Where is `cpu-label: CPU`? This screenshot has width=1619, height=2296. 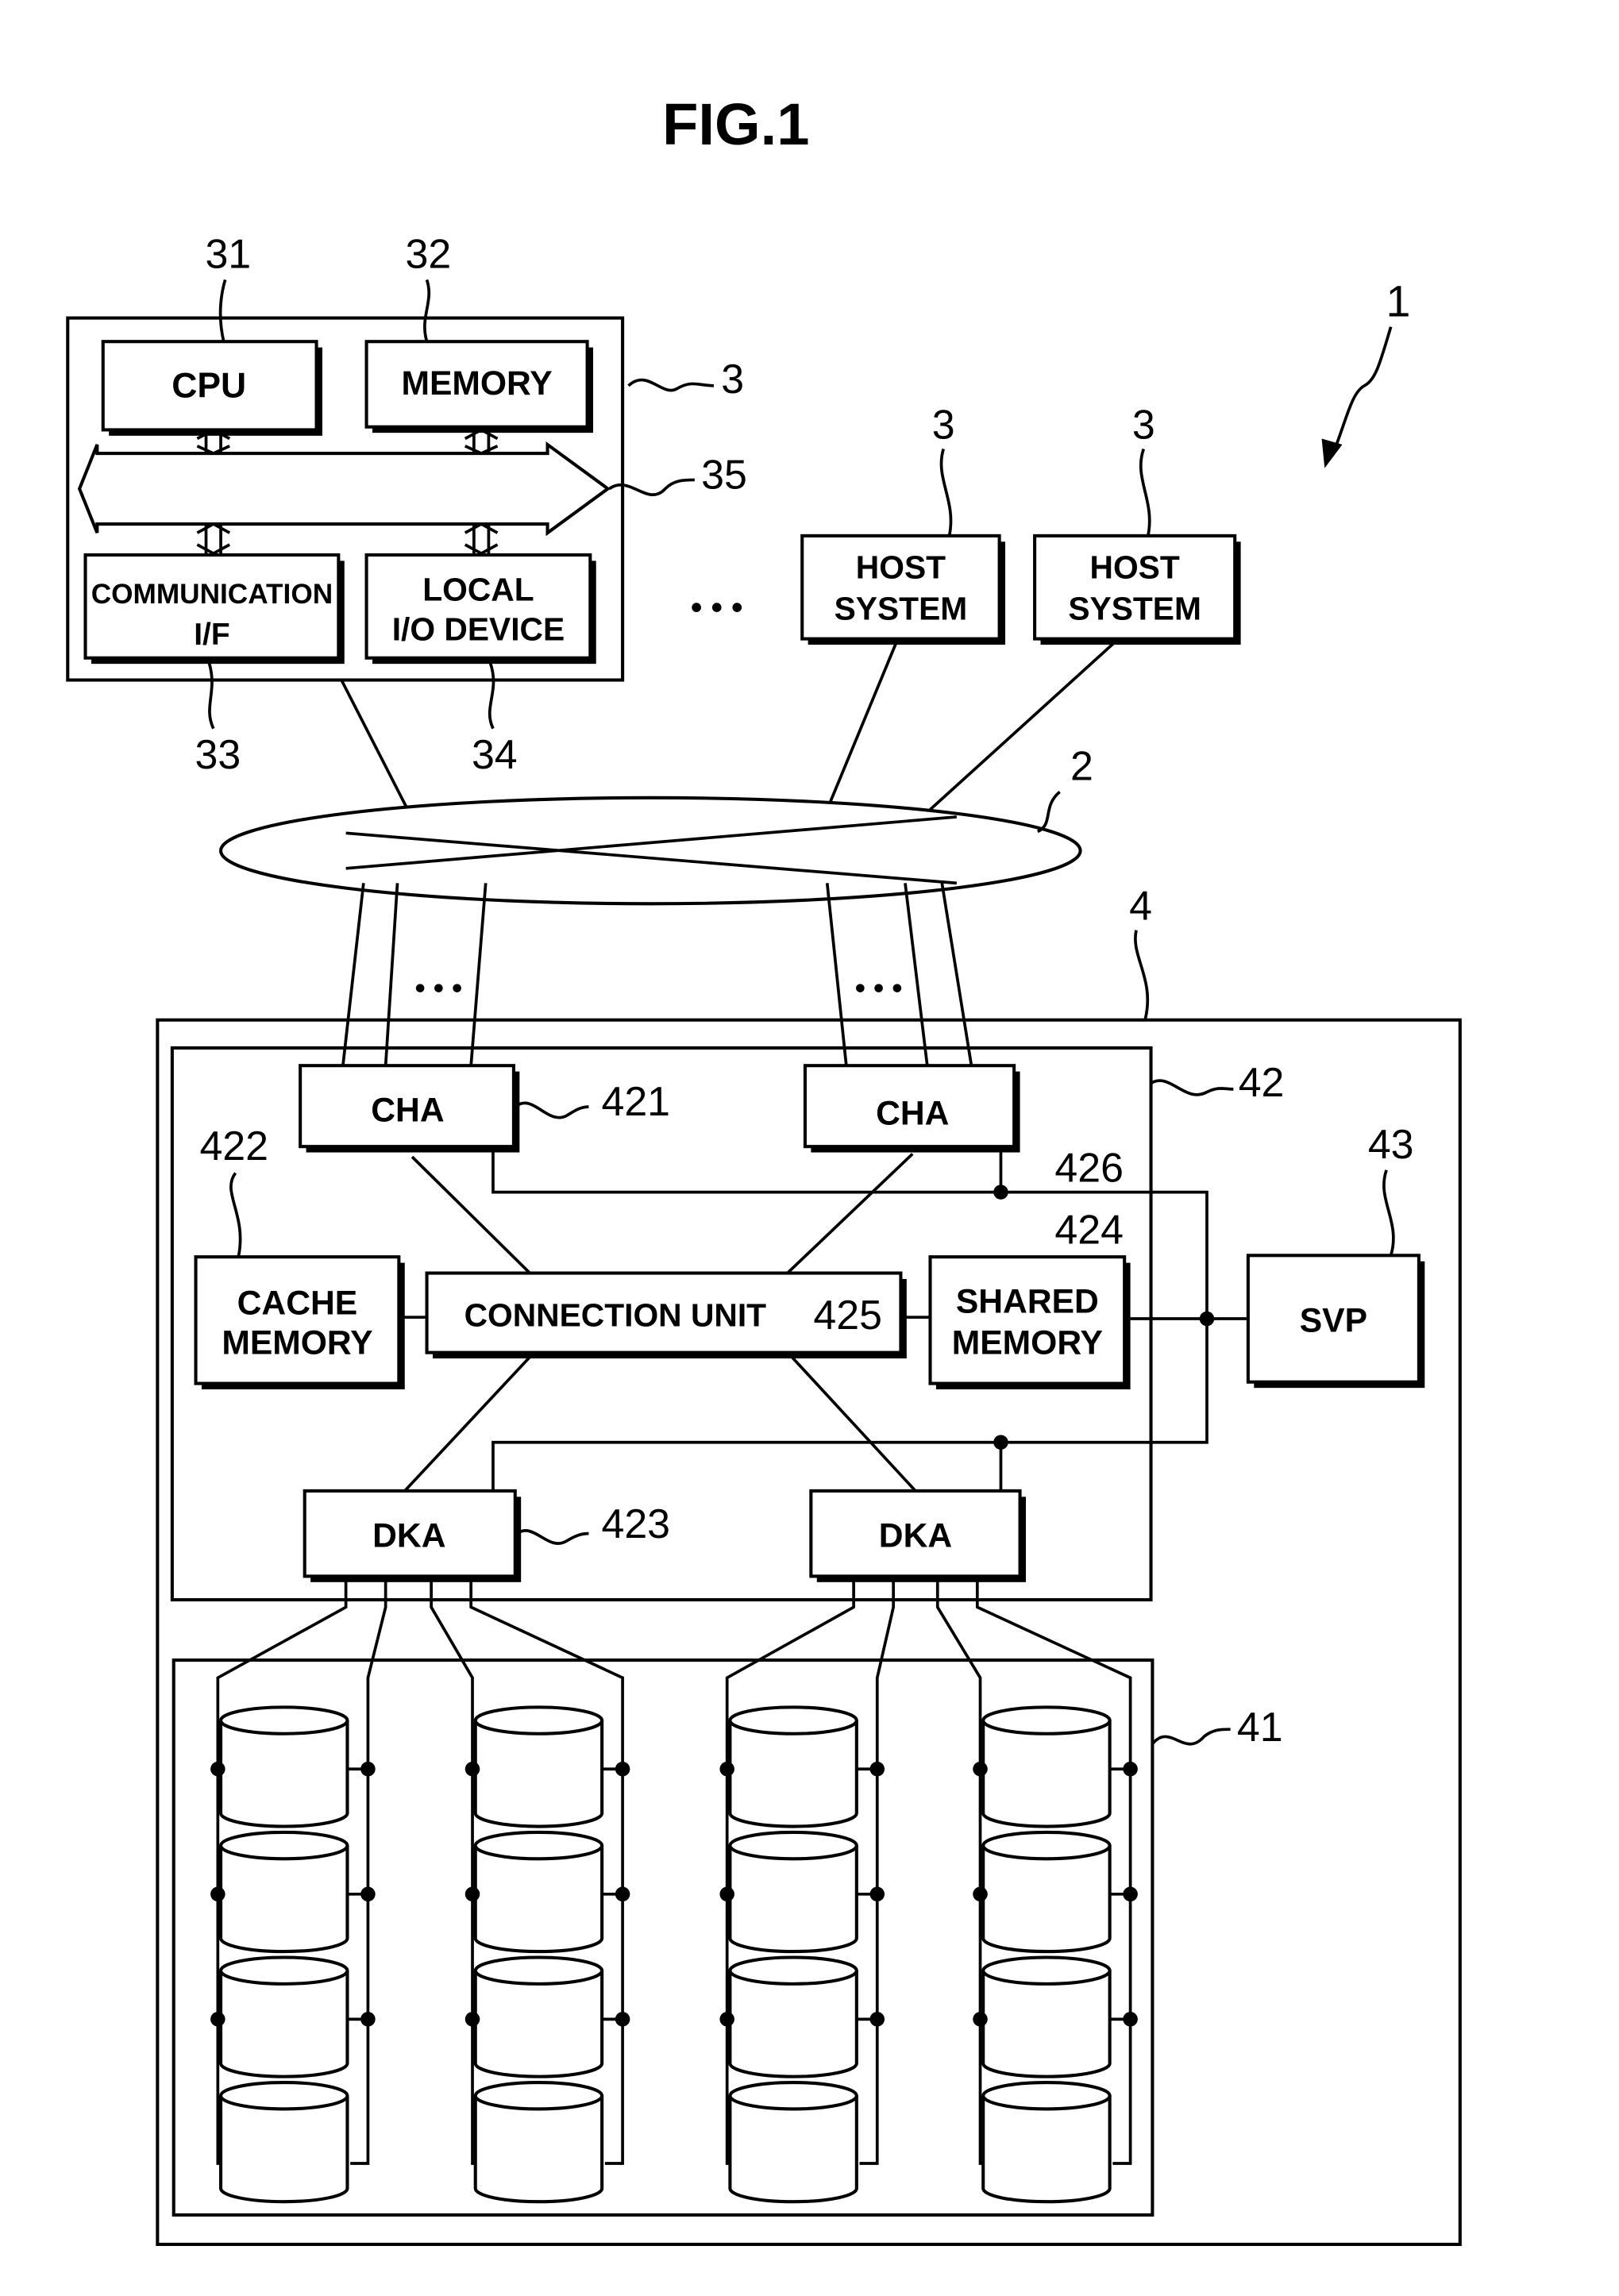 cpu-label: CPU is located at coordinates (209, 386).